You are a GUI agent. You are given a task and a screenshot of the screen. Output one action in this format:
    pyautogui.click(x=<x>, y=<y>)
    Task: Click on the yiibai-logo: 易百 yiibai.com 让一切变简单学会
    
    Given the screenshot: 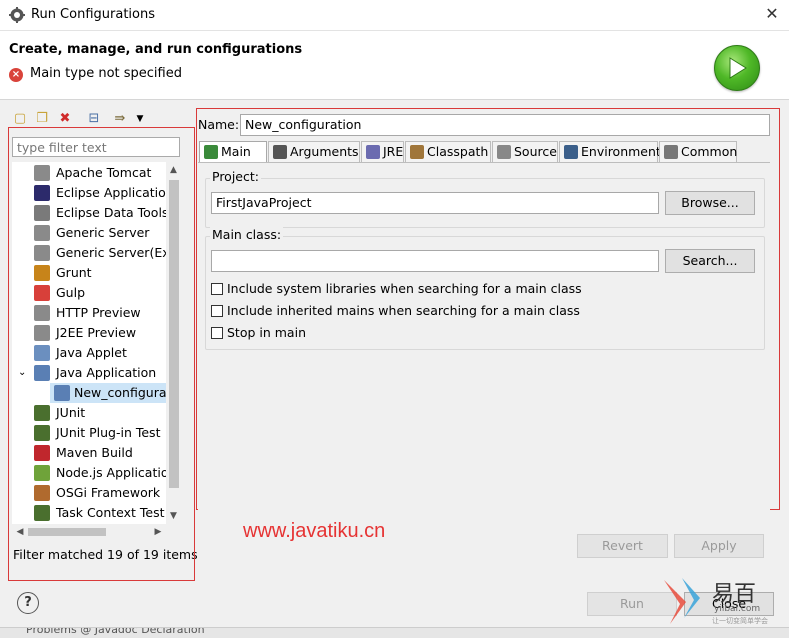 What is the action you would take?
    pyautogui.click(x=720, y=602)
    